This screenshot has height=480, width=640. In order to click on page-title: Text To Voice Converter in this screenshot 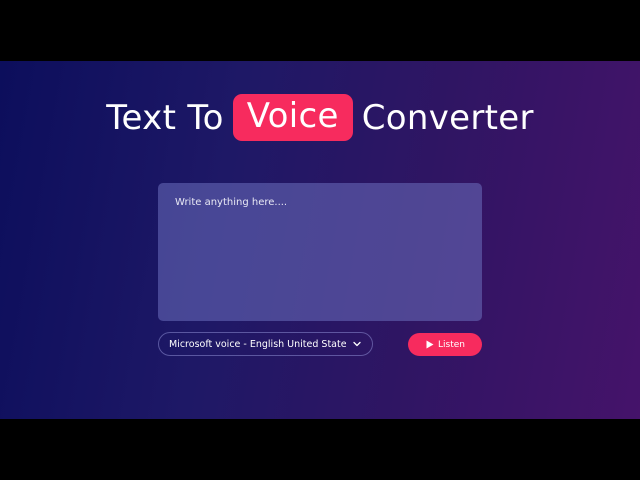, I will do `click(320, 118)`.